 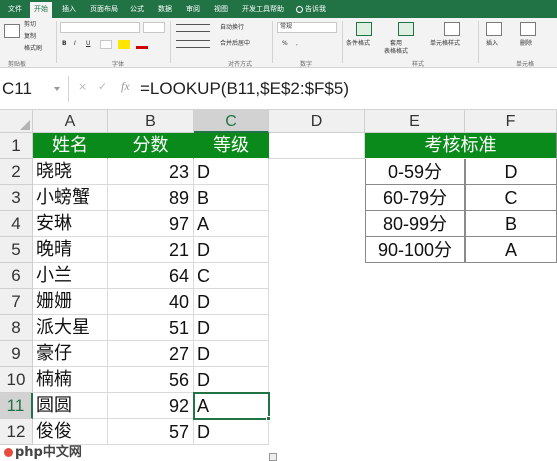 What do you see at coordinates (452, 29) in the screenshot?
I see `cell-styles-icon` at bounding box center [452, 29].